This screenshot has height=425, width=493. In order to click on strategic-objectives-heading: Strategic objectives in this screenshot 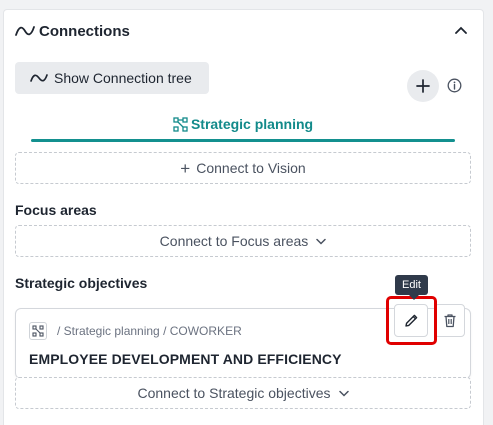, I will do `click(81, 283)`.